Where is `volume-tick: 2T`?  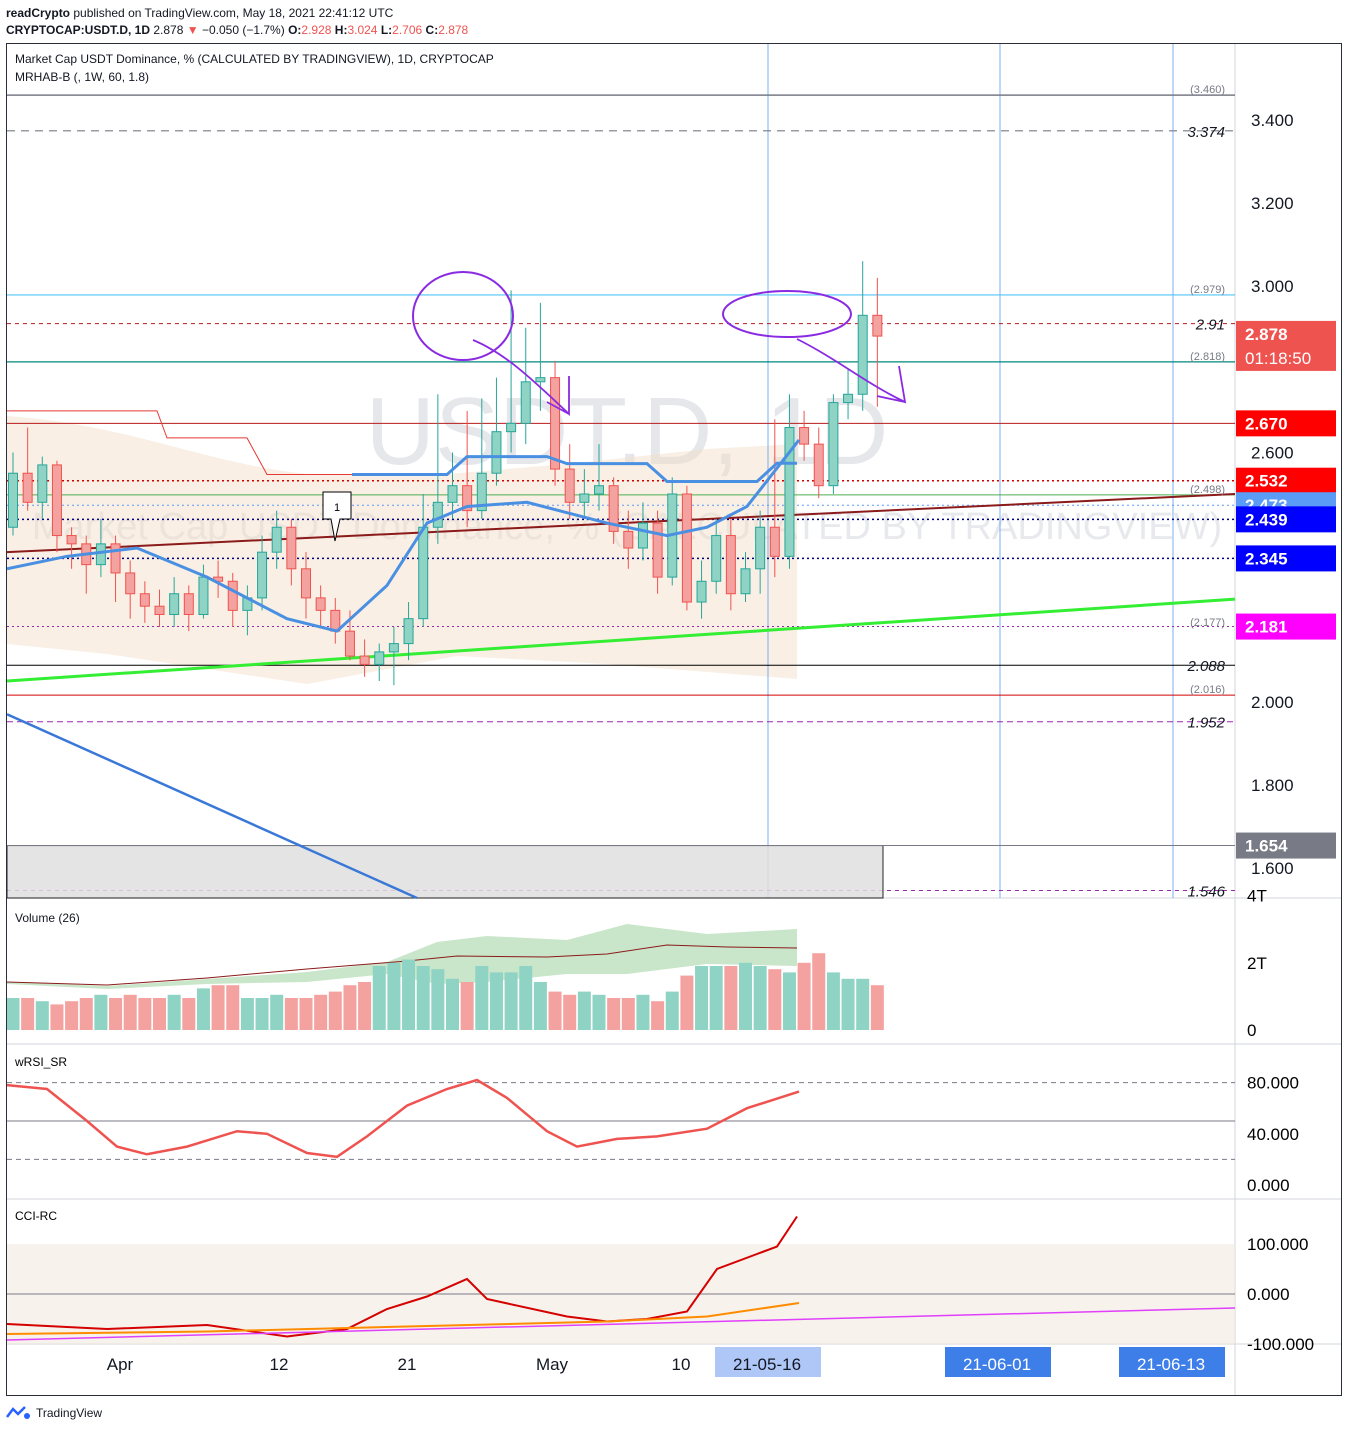
volume-tick: 2T is located at coordinates (1257, 963).